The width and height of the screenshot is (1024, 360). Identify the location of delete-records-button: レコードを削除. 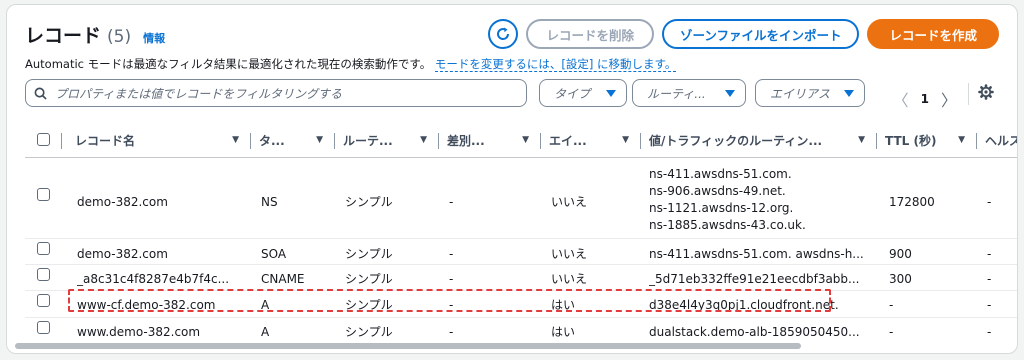
(590, 34).